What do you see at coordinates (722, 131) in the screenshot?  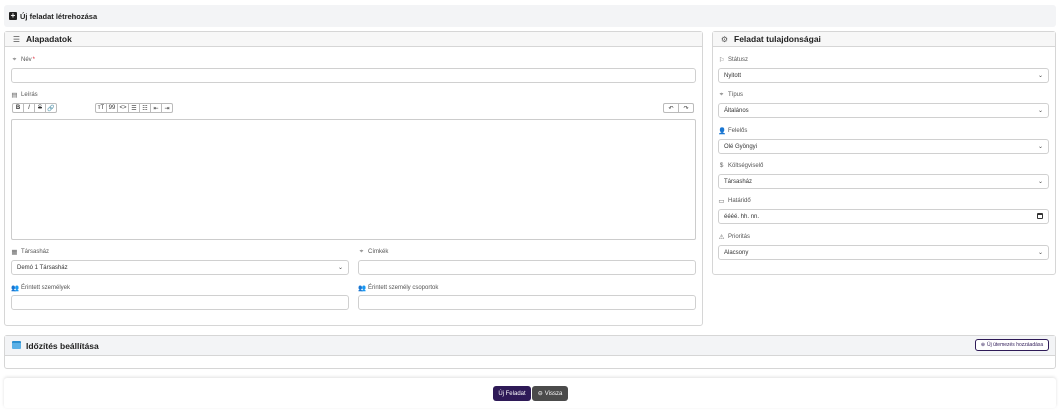 I see `user-check-icon: 👤` at bounding box center [722, 131].